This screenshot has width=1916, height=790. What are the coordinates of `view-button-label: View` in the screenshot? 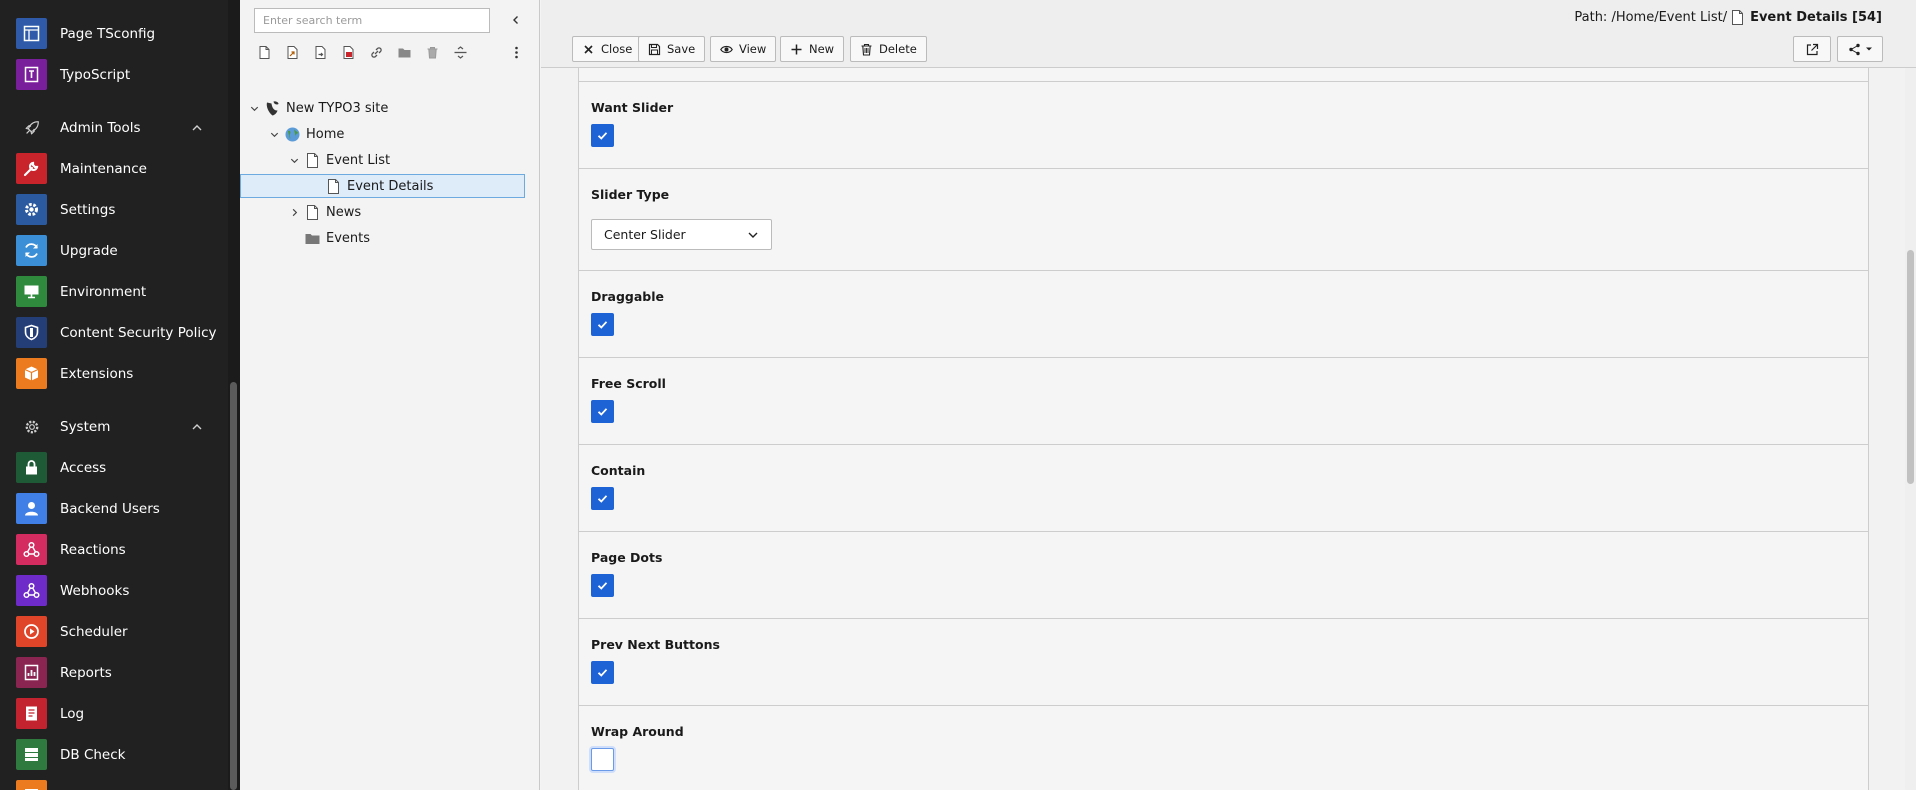 It's located at (753, 49).